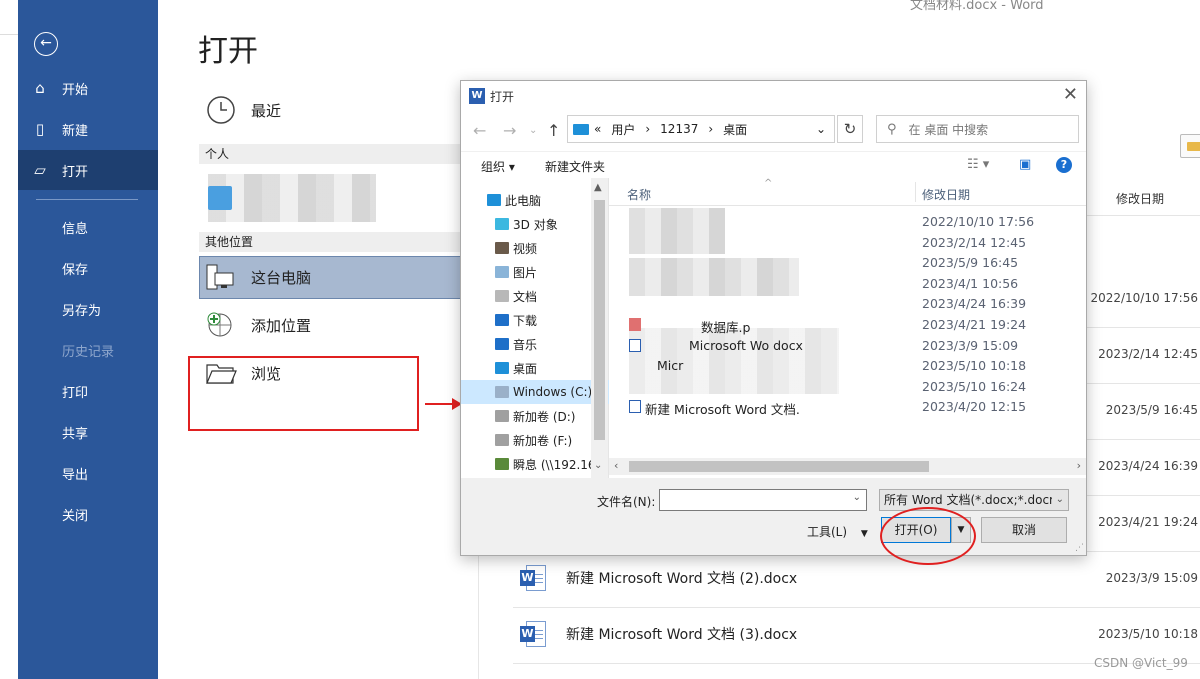  Describe the element at coordinates (844, 283) in the screenshot. I see `file-row: 2023/4/1 10:56` at that location.